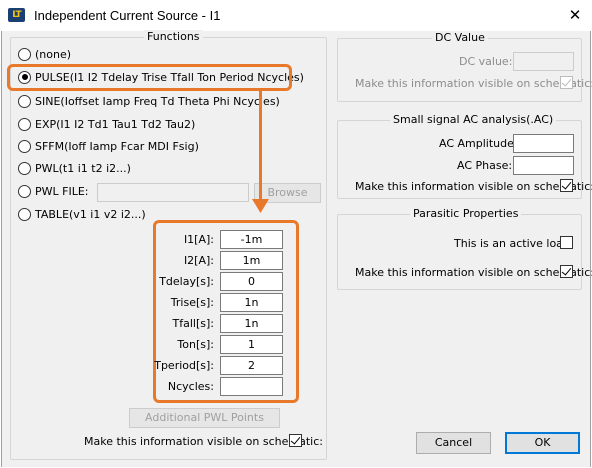 The width and height of the screenshot is (592, 468). Describe the element at coordinates (251, 386) in the screenshot. I see `param-input-ncycles` at that location.